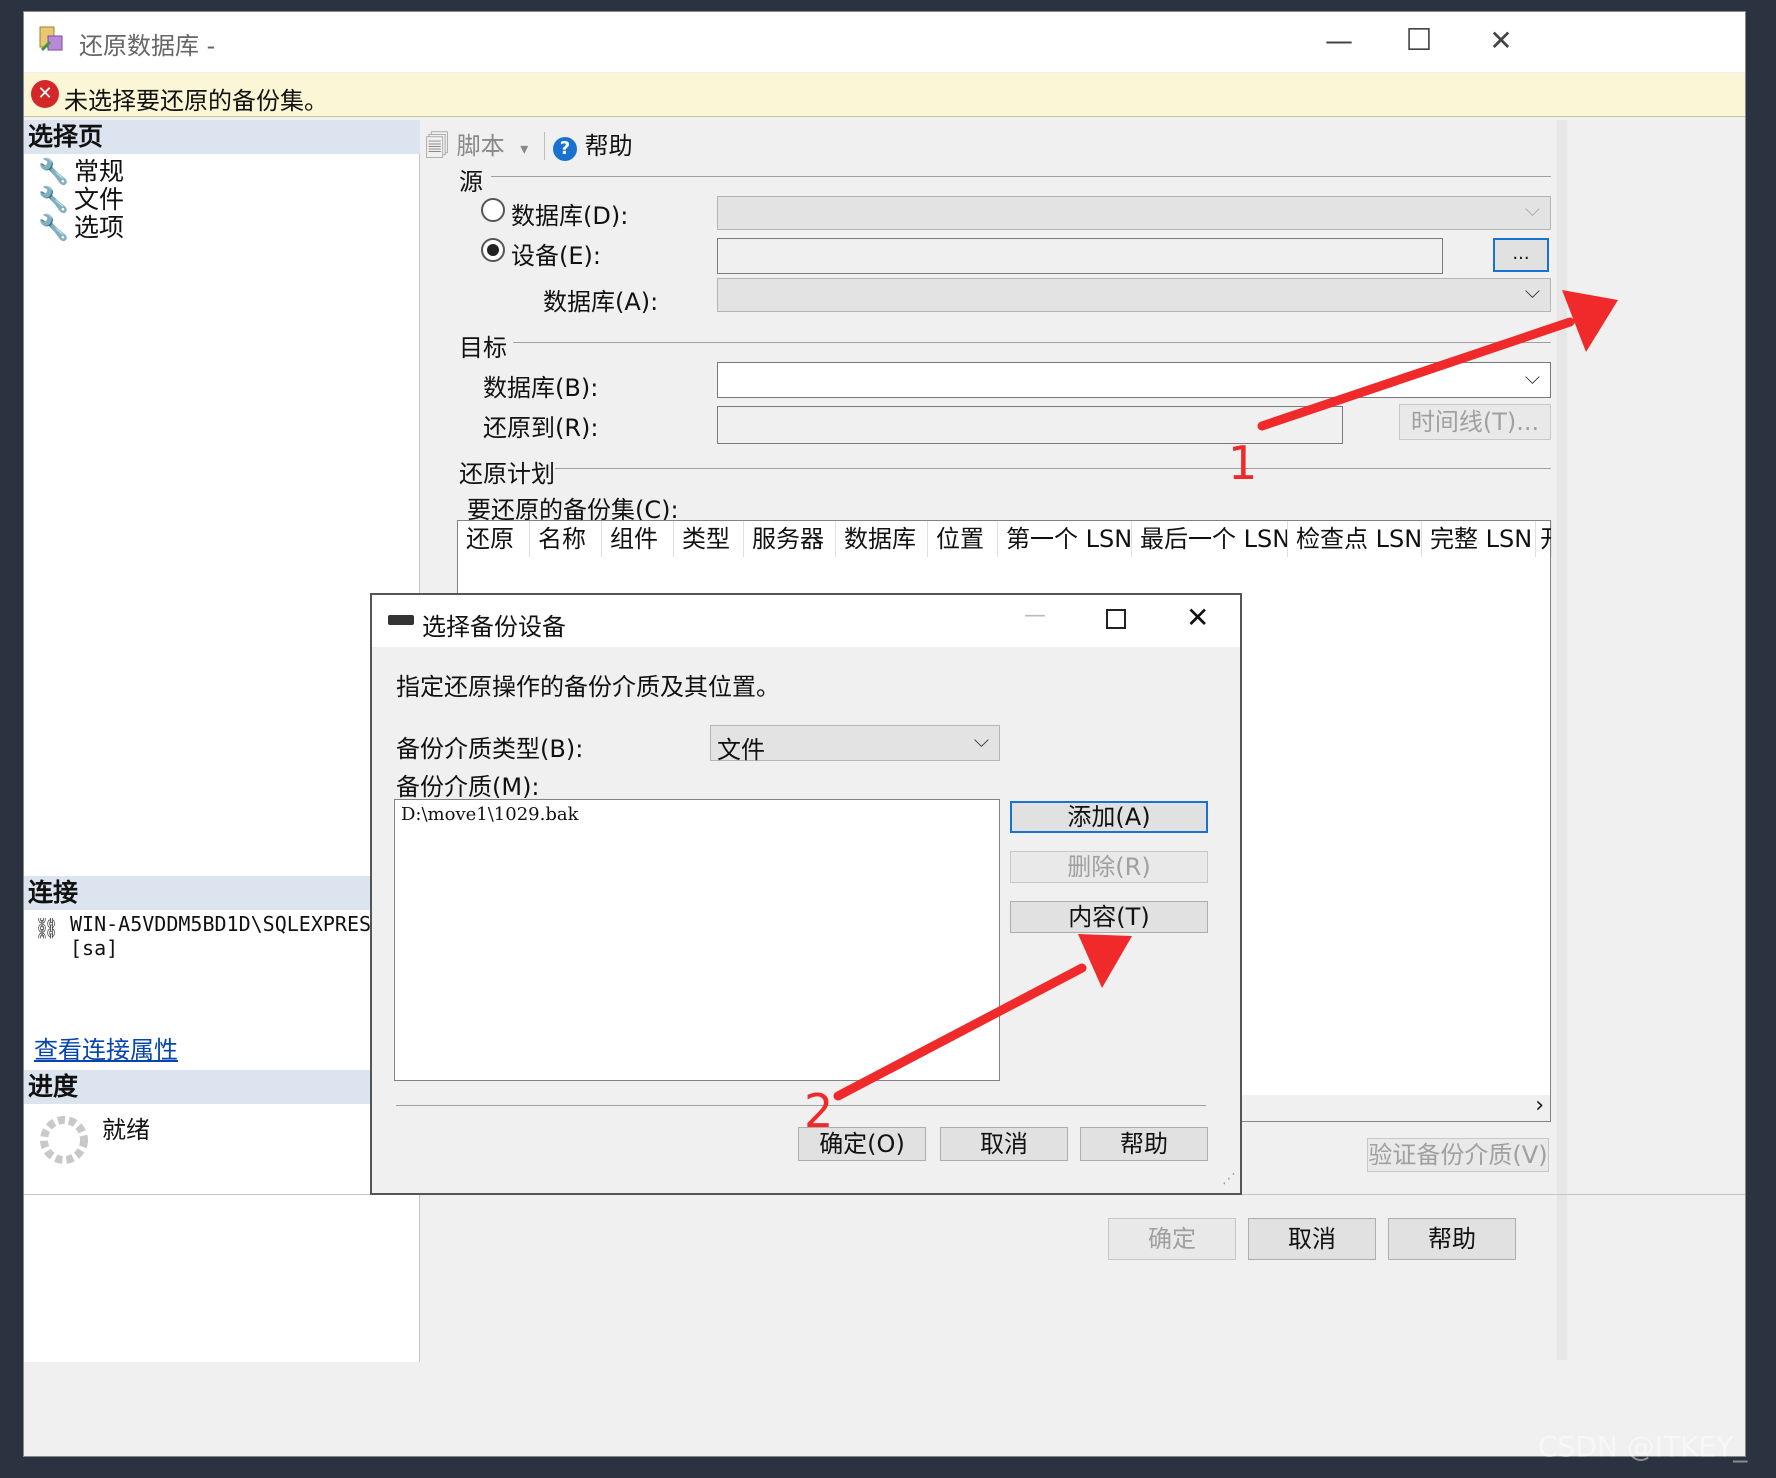  What do you see at coordinates (819, 1111) in the screenshot?
I see `annotation-label-2: 2` at bounding box center [819, 1111].